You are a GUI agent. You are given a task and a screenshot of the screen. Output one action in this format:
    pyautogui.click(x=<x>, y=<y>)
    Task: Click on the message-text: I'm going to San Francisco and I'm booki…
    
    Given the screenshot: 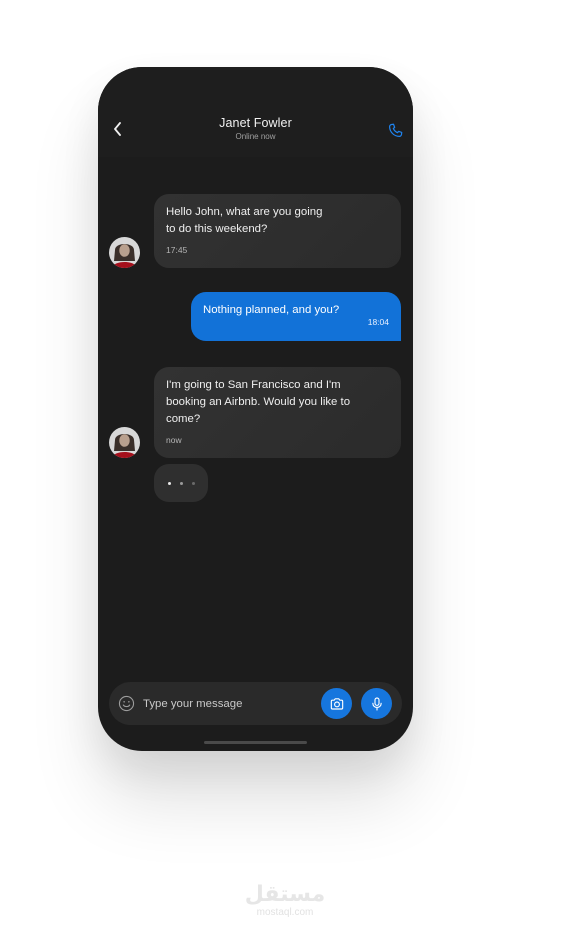 What is the action you would take?
    pyautogui.click(x=258, y=402)
    